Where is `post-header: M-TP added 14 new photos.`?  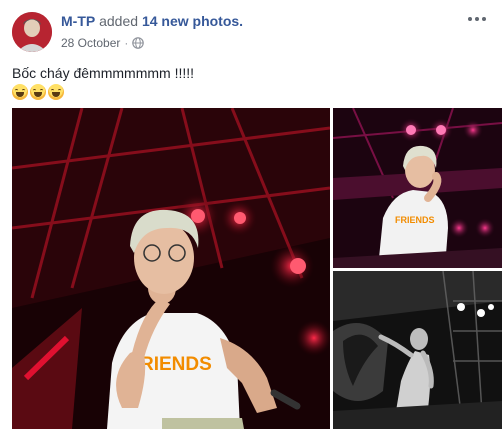
post-header: M-TP added 14 new photos. is located at coordinates (152, 21).